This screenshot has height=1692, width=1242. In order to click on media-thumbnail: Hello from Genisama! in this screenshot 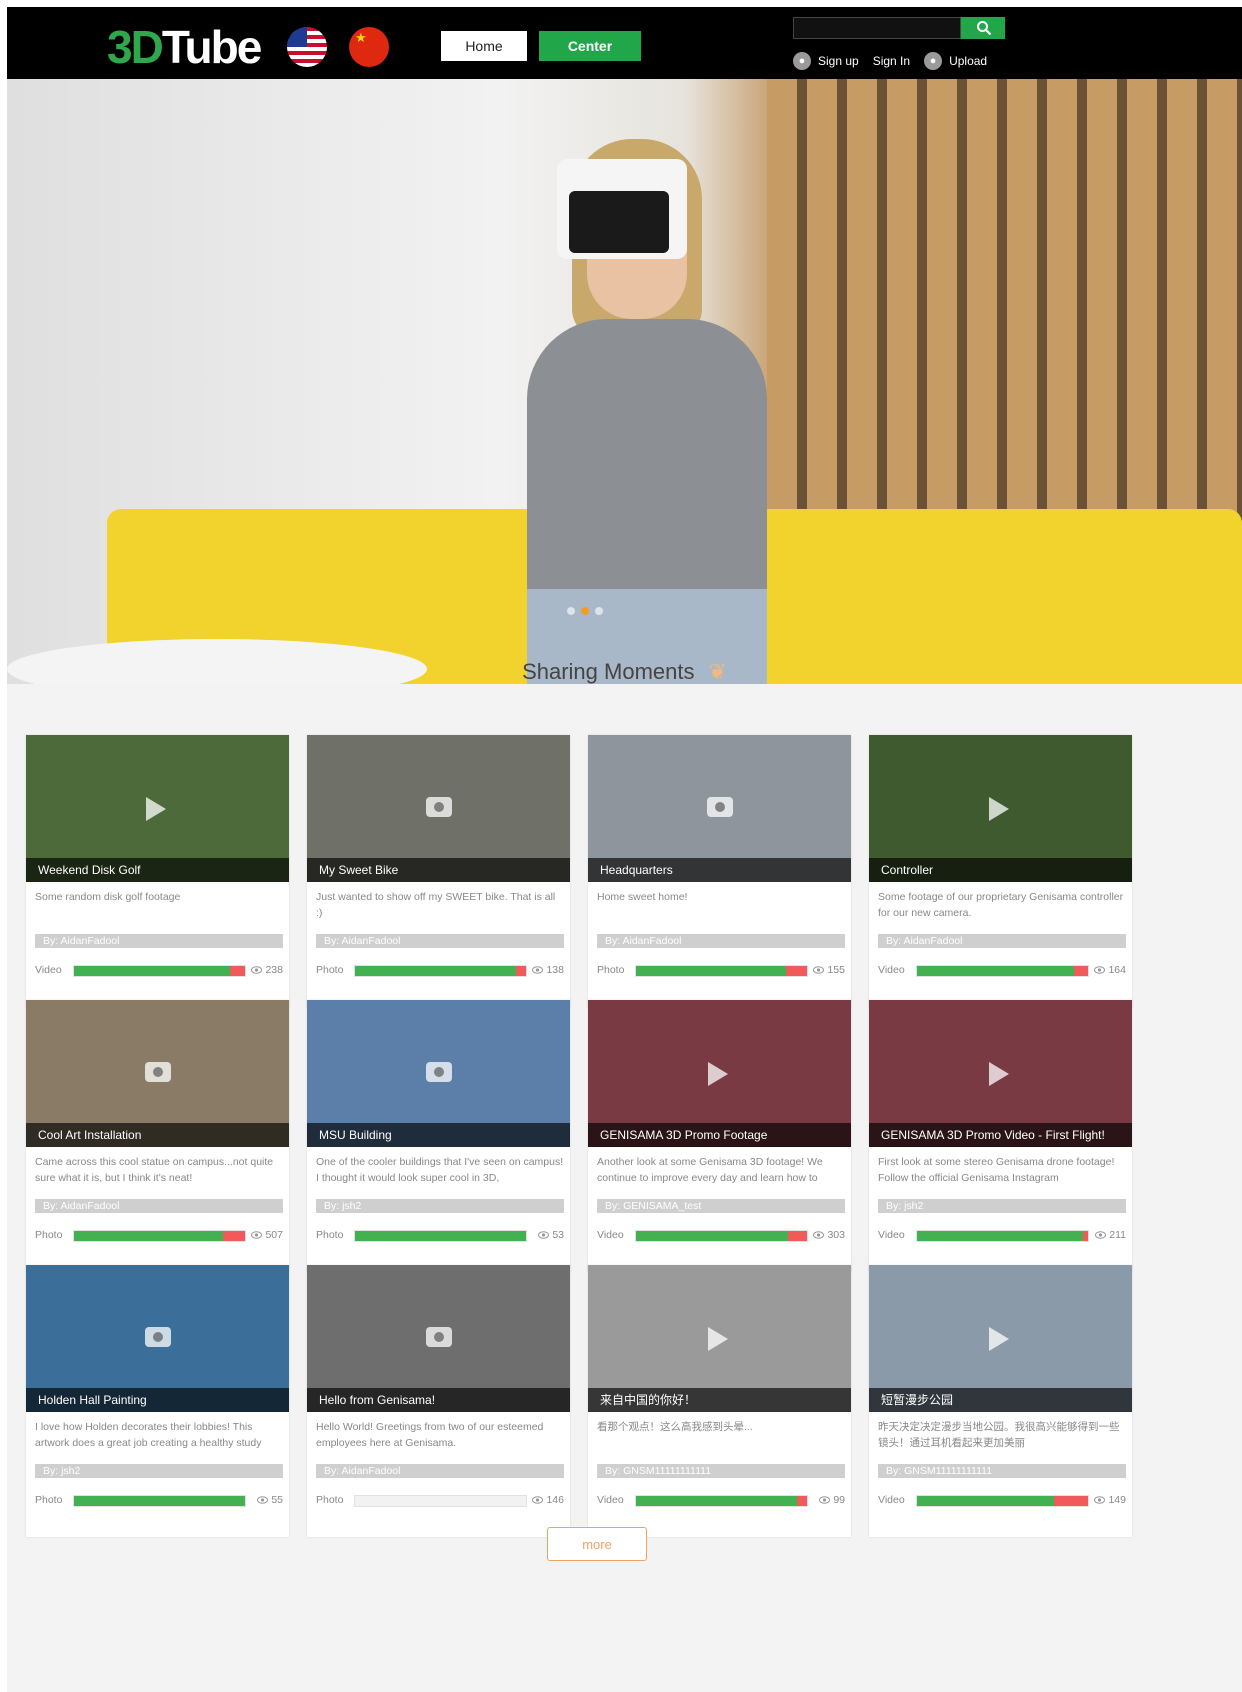, I will do `click(438, 1338)`.